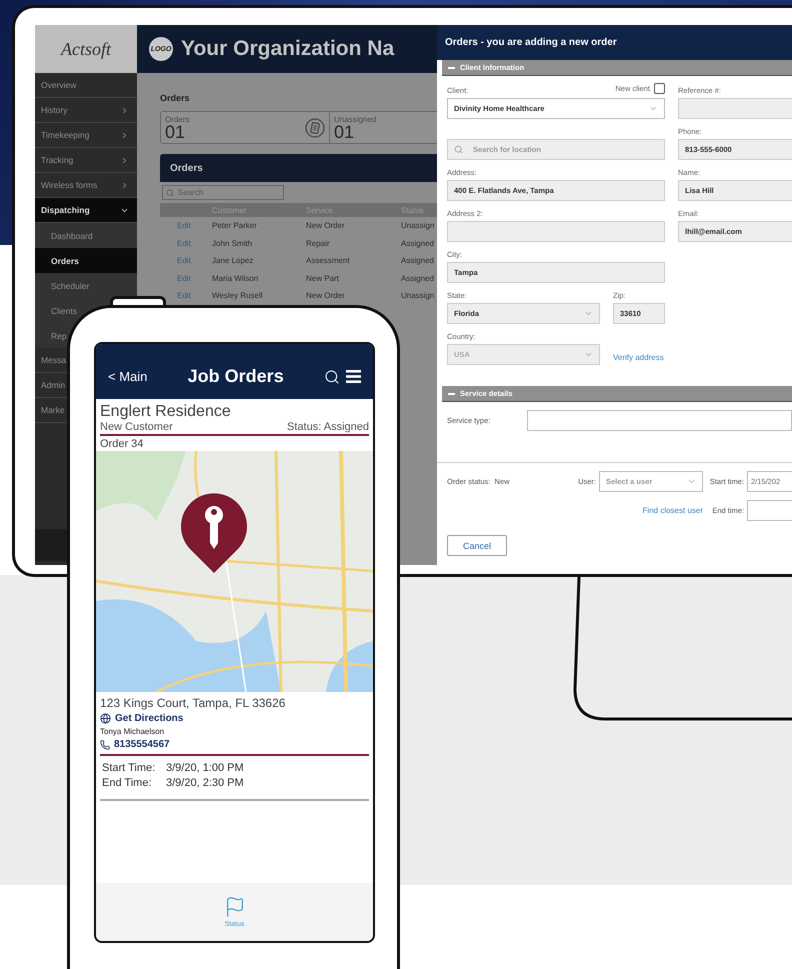 The height and width of the screenshot is (969, 792). What do you see at coordinates (298, 168) in the screenshot?
I see `panel-header: Orders` at bounding box center [298, 168].